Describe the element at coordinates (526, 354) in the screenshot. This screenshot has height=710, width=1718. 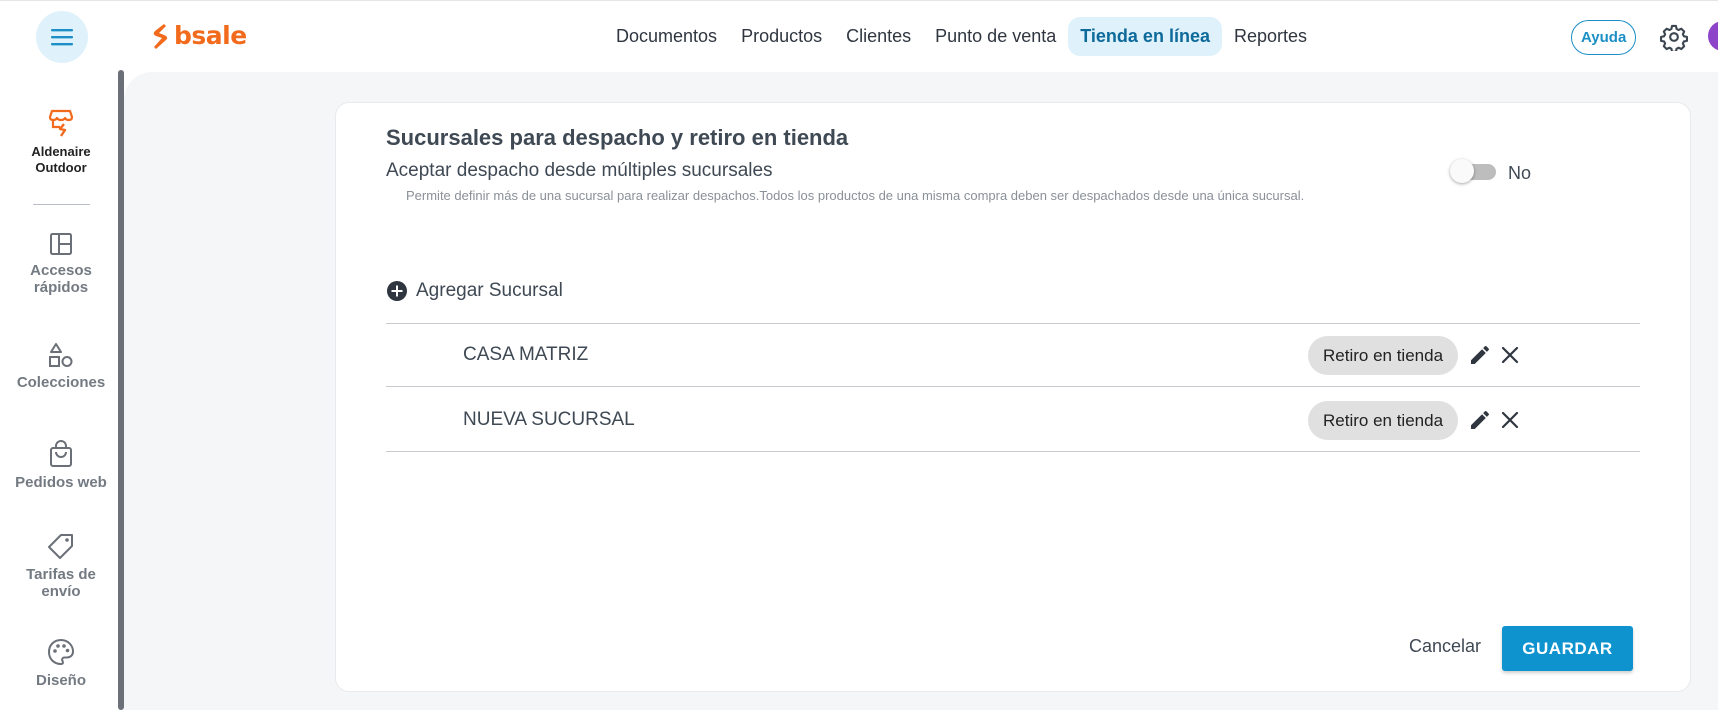
I see `branch-name: CASA MATRIZ` at that location.